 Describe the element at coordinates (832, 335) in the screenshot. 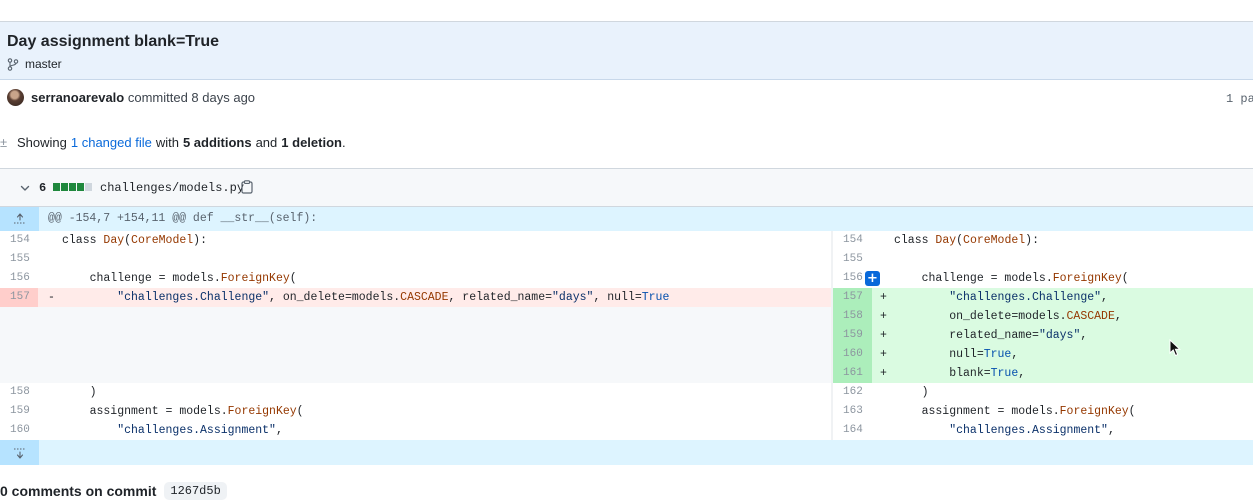

I see `split-divider` at that location.